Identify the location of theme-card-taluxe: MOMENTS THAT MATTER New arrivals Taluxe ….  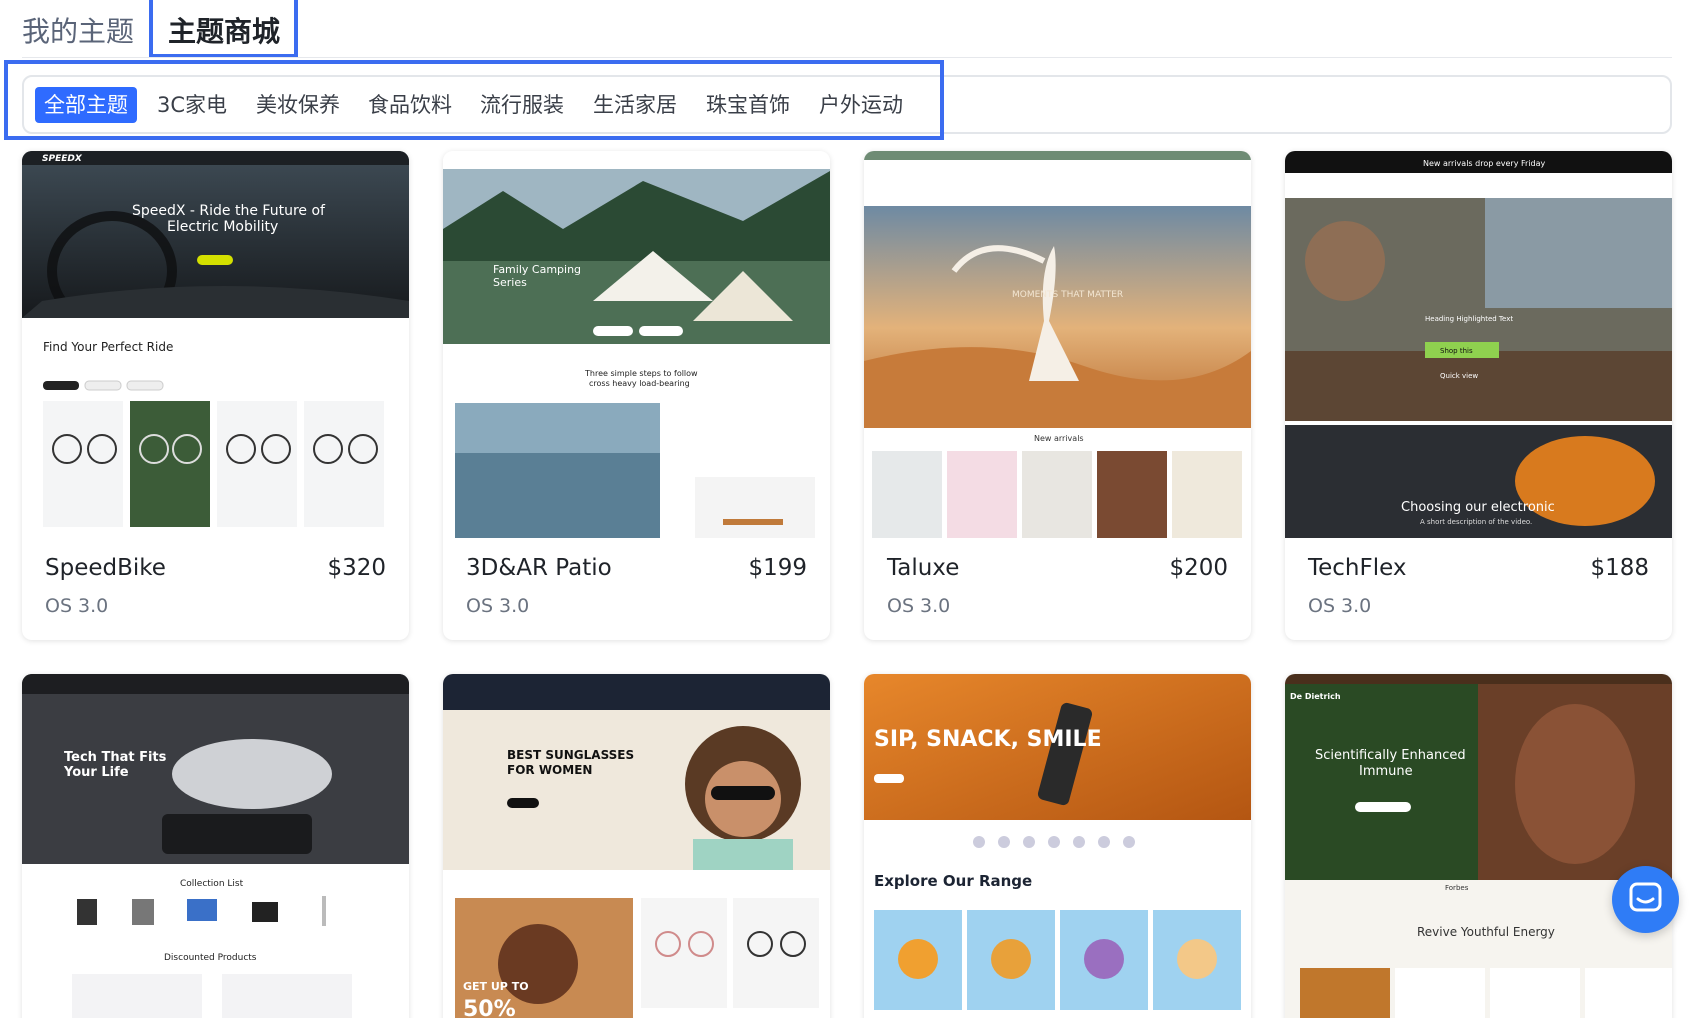
(1057, 395).